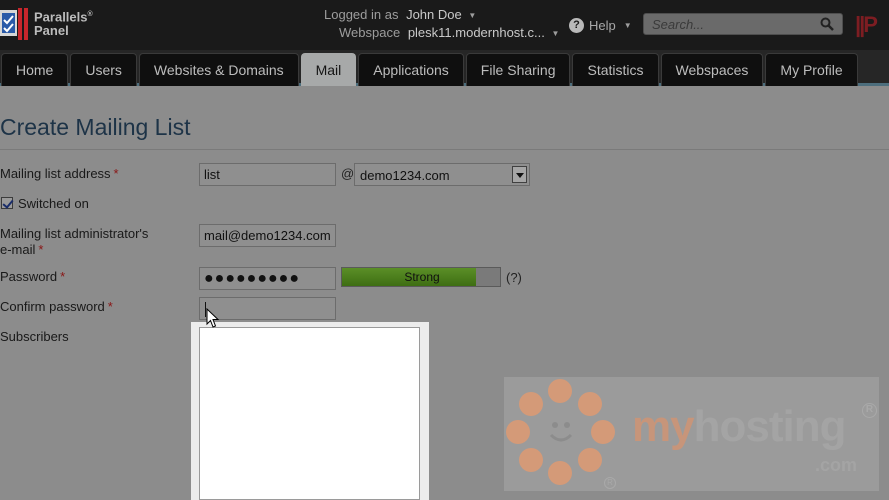 The image size is (889, 500). Describe the element at coordinates (55, 173) in the screenshot. I see `address-label-text: Mailing list address` at that location.